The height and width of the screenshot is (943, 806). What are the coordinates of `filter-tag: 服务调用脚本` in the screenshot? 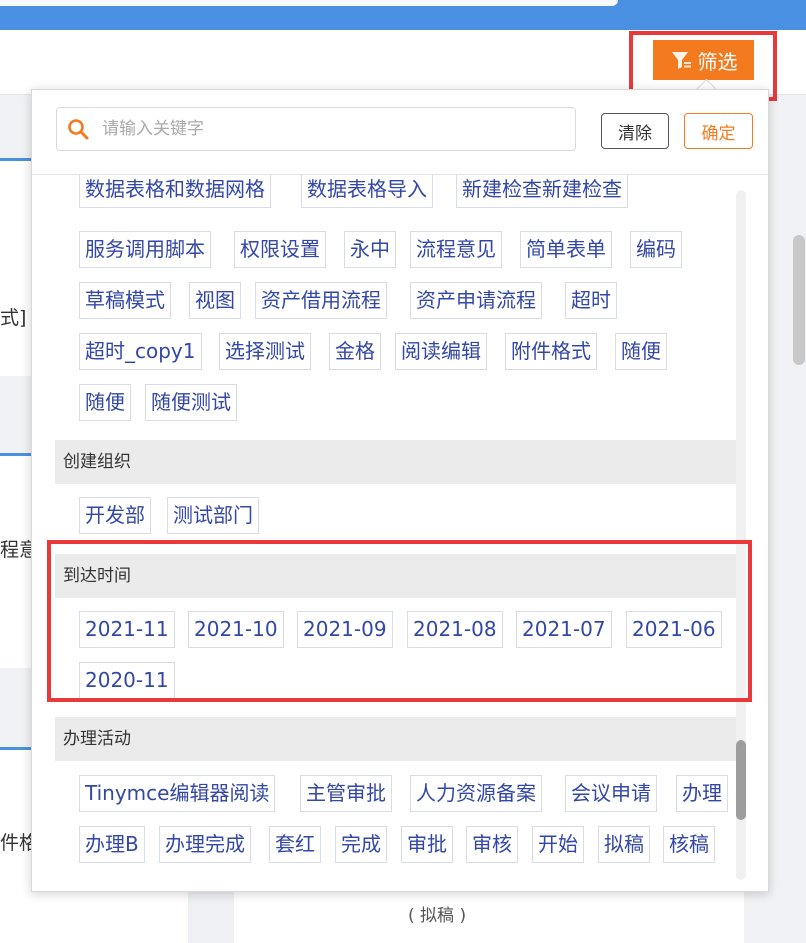 It's located at (145, 249).